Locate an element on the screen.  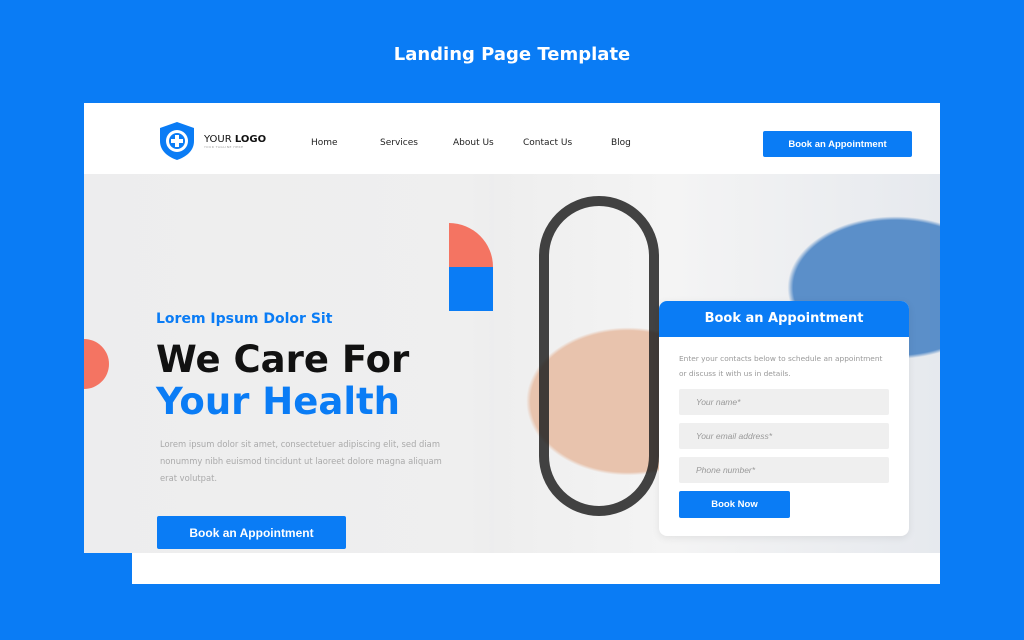
shield-plus-icon is located at coordinates (177, 141).